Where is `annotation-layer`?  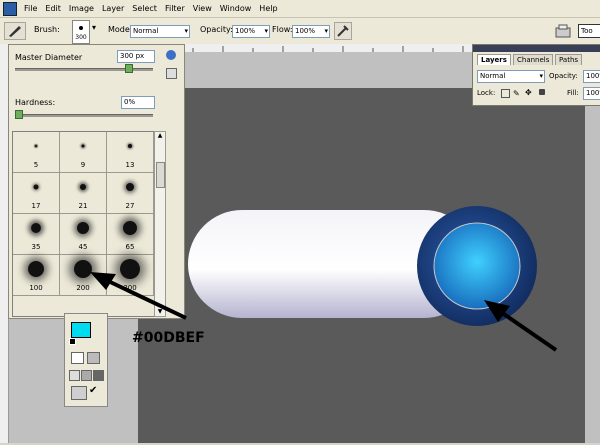 annotation-layer is located at coordinates (138, 296).